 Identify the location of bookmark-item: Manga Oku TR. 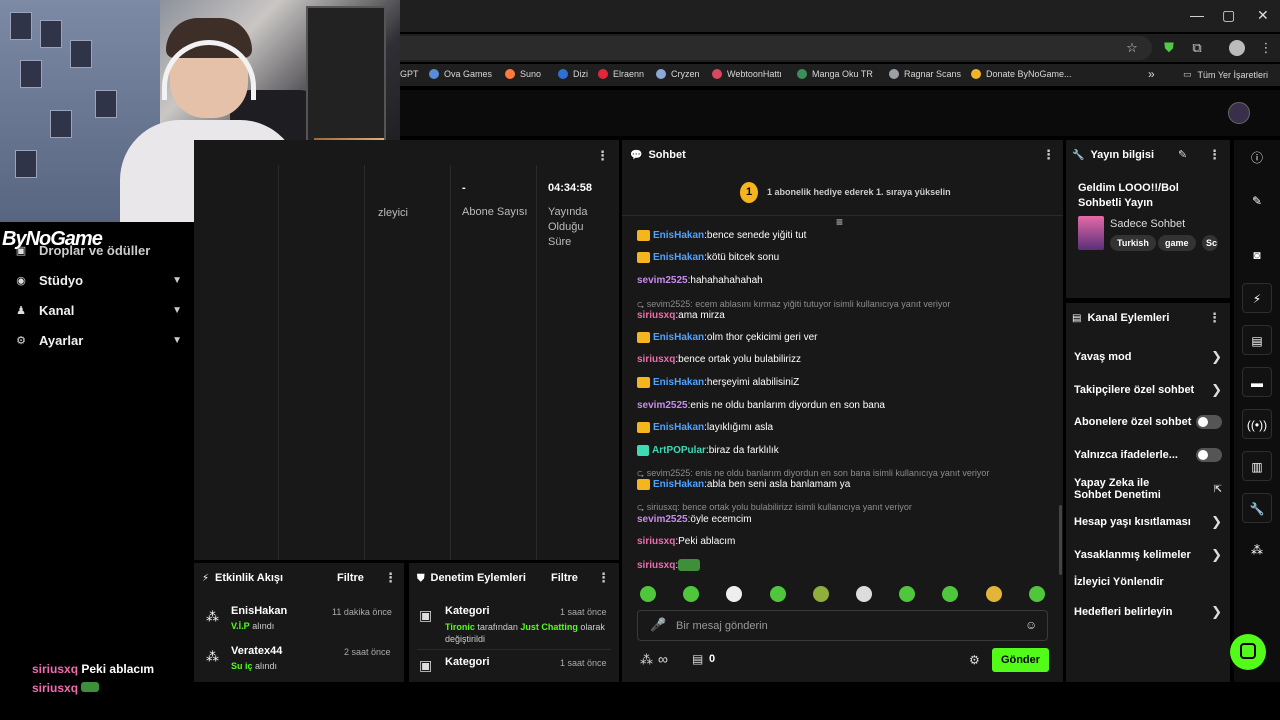
(835, 74).